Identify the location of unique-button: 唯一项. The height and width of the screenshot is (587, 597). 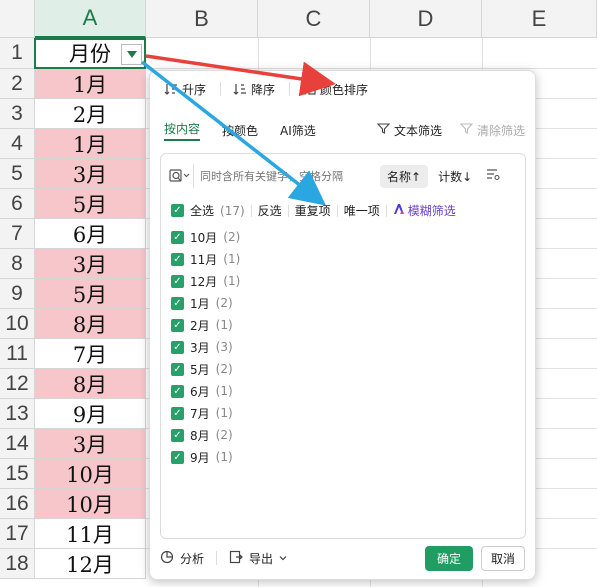
(362, 210).